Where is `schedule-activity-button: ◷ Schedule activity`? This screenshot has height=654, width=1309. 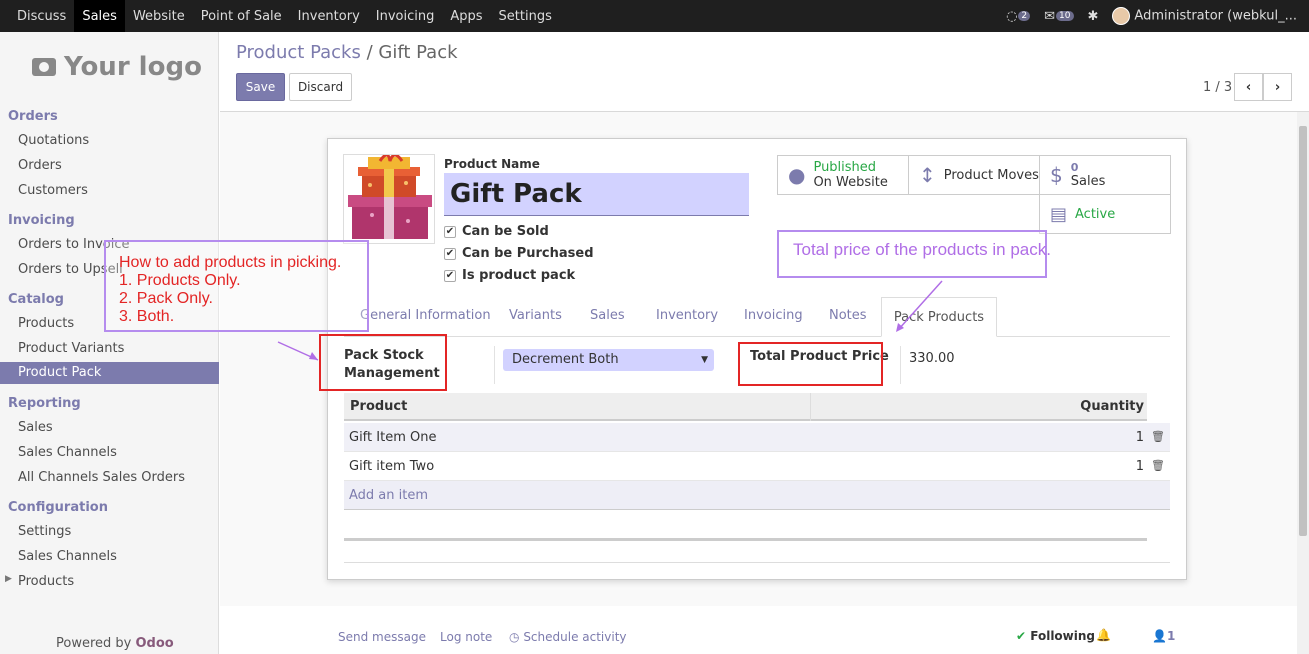 schedule-activity-button: ◷ Schedule activity is located at coordinates (568, 637).